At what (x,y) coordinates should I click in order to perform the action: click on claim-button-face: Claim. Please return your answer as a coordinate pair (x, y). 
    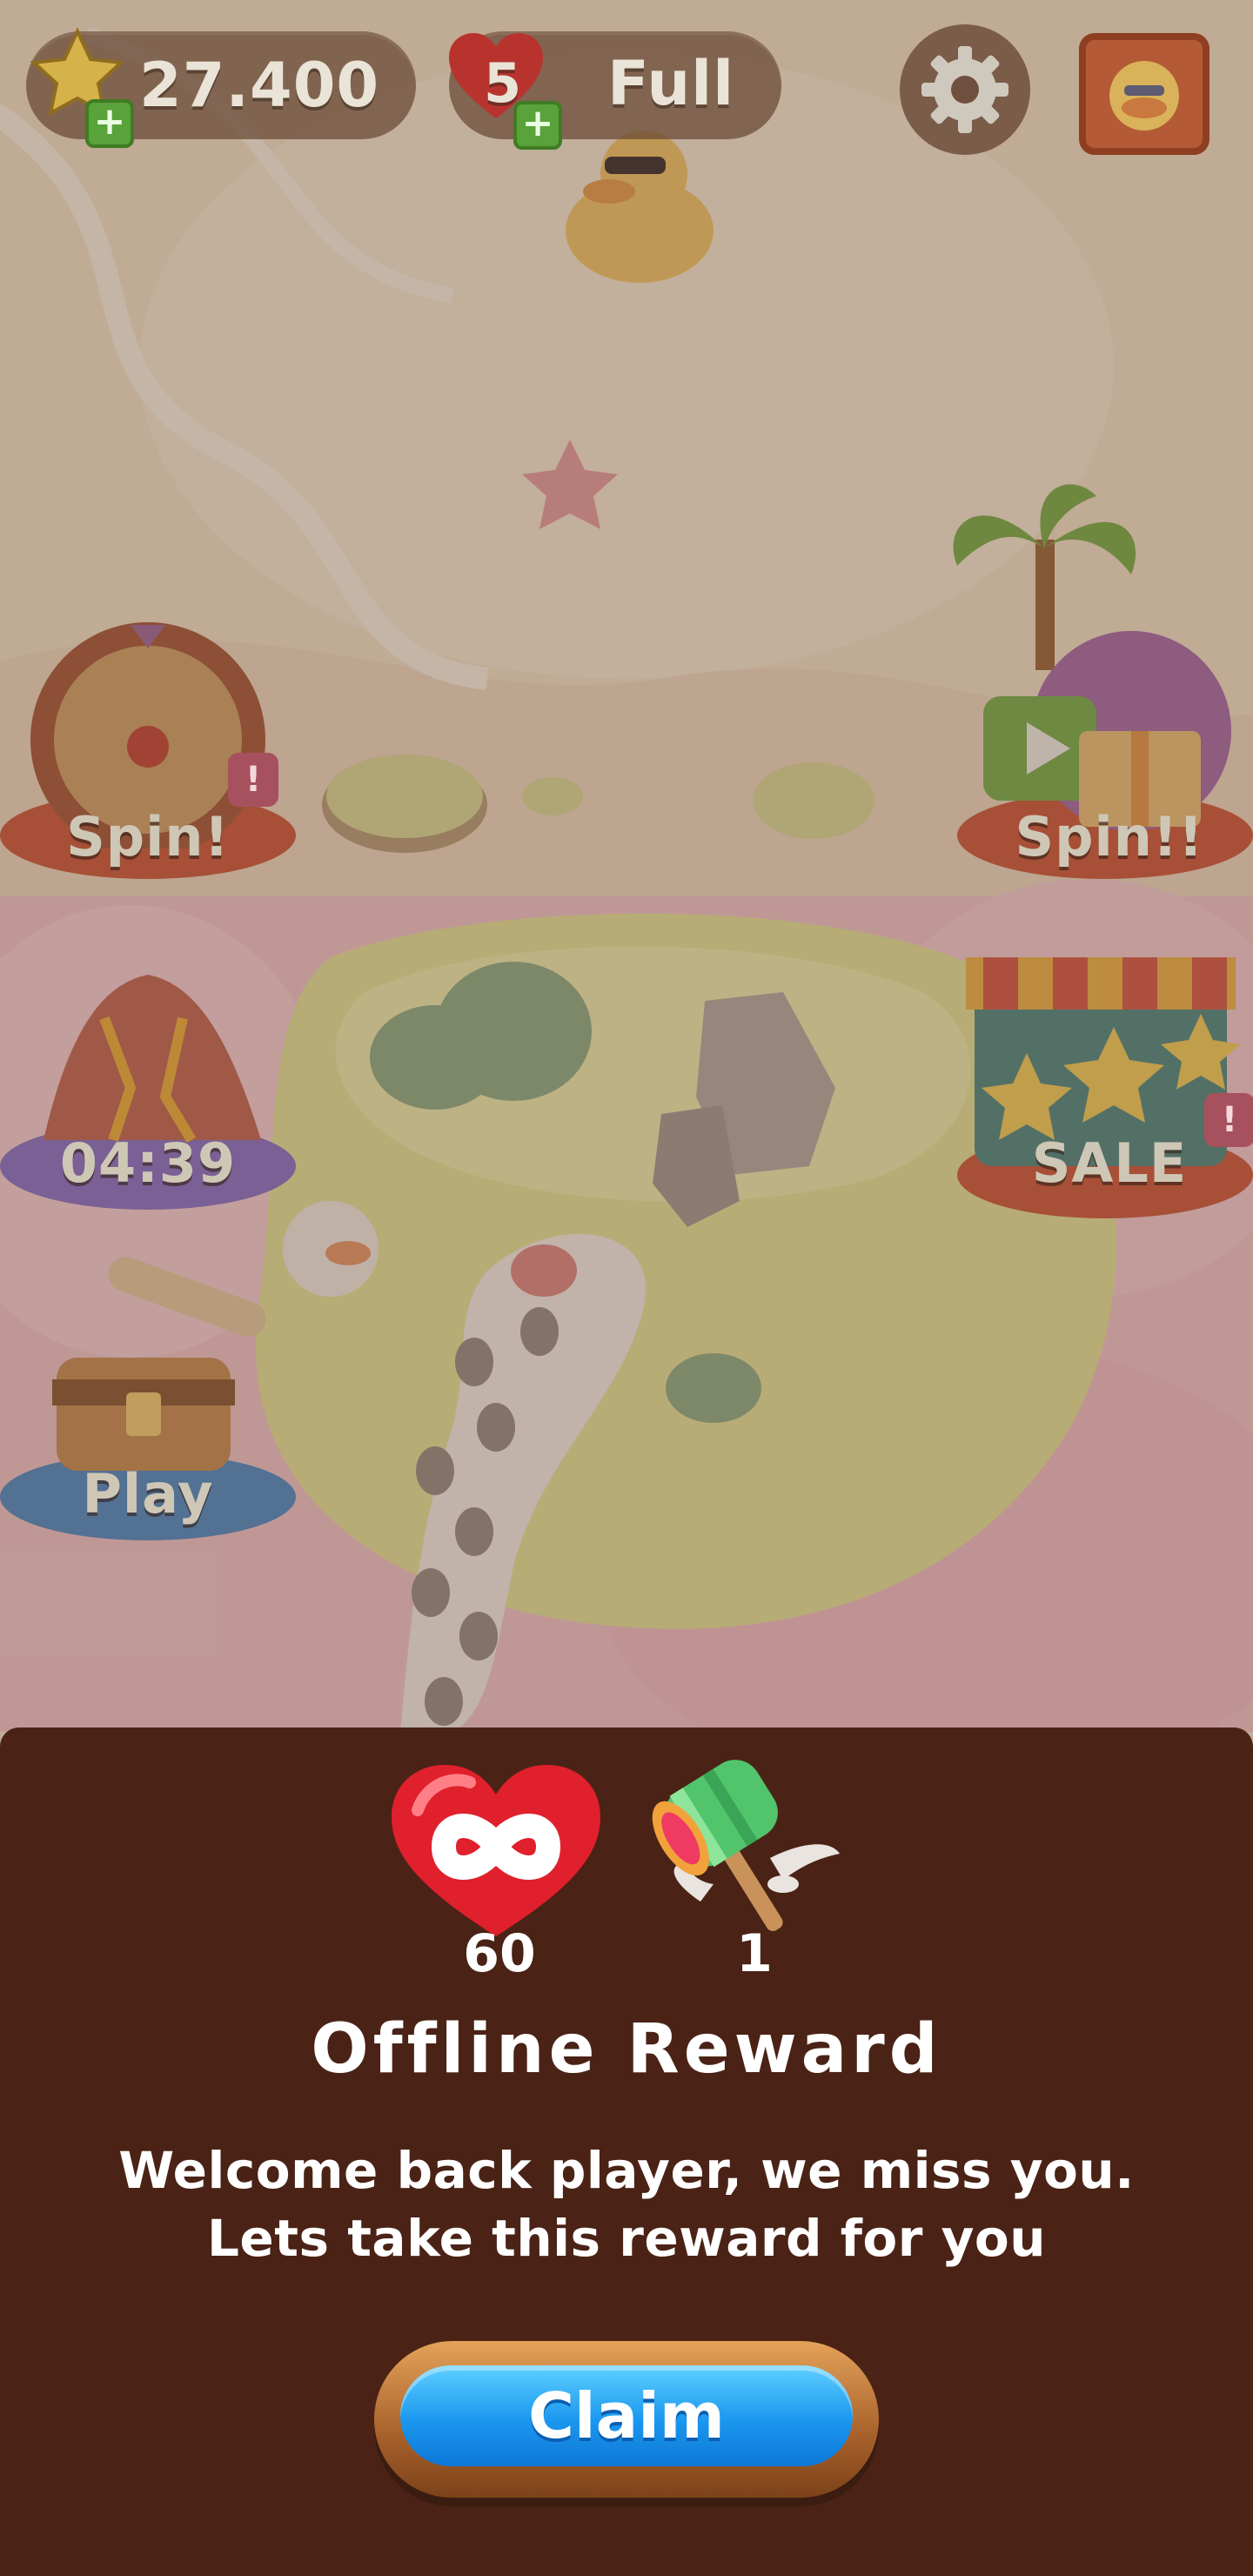
    Looking at the image, I should click on (626, 2415).